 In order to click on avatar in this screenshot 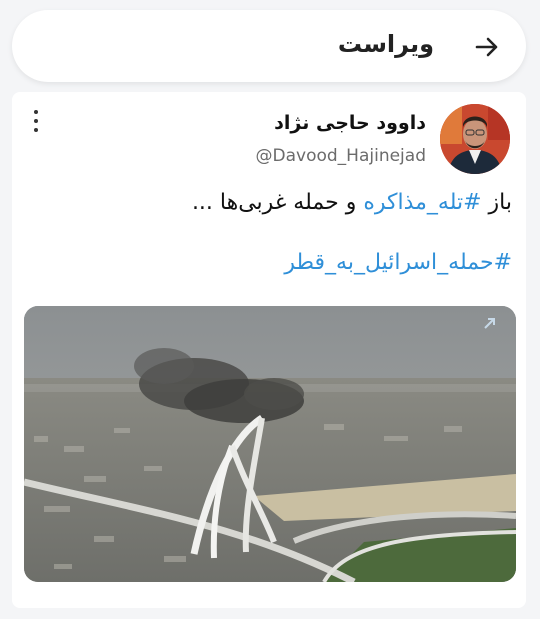, I will do `click(475, 139)`.